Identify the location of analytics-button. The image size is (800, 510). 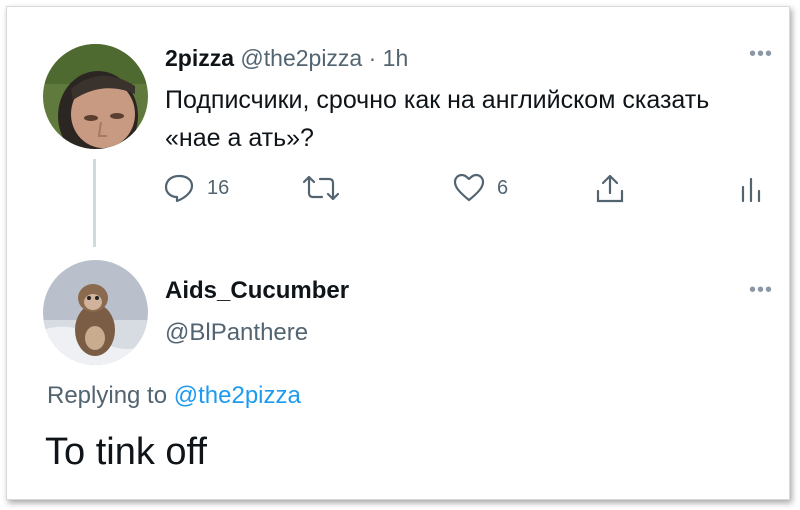
(751, 188).